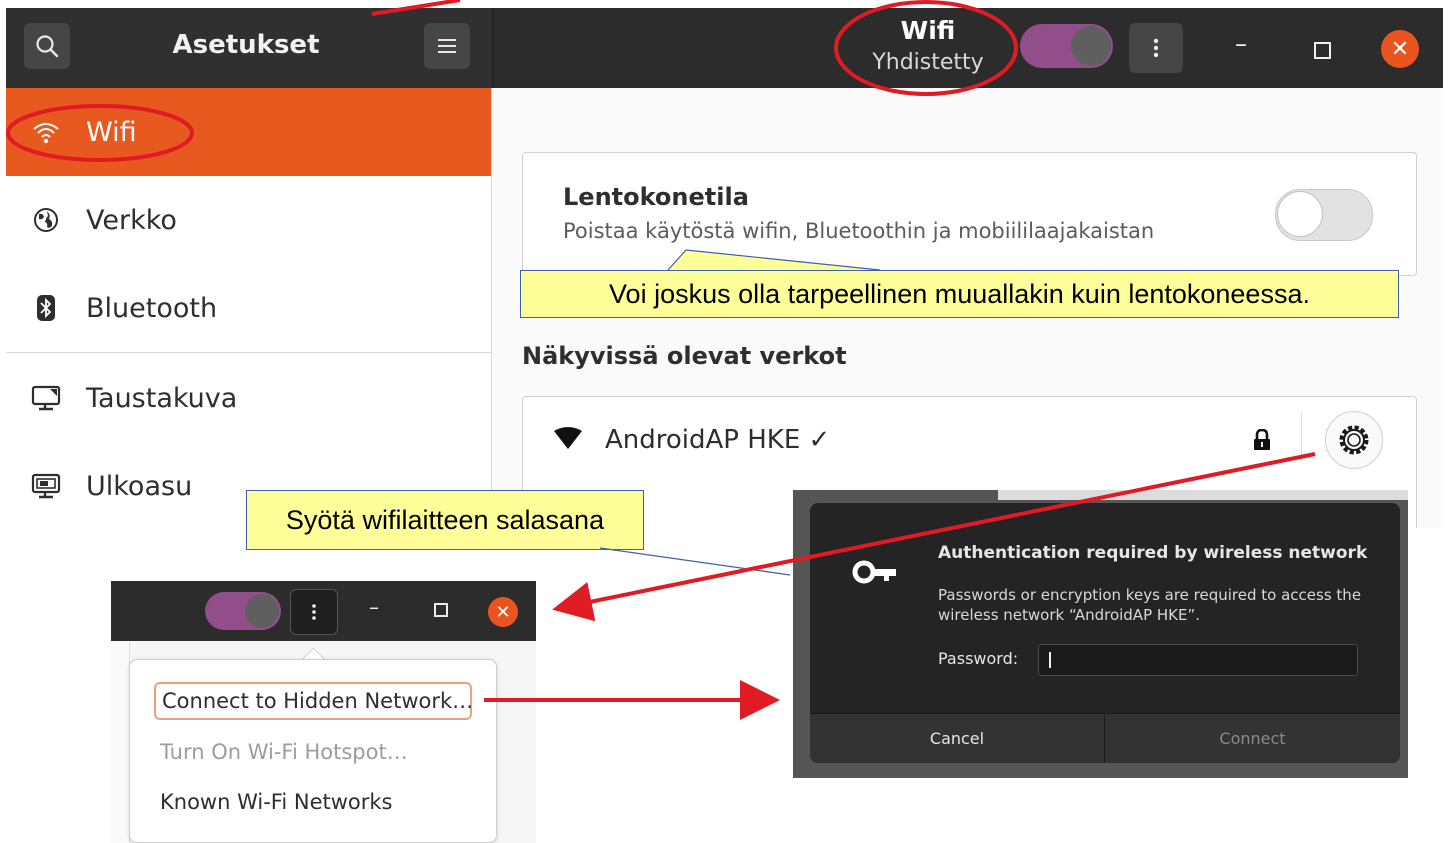 Image resolution: width=1454 pixels, height=843 pixels. What do you see at coordinates (875, 574) in the screenshot?
I see `key-icon` at bounding box center [875, 574].